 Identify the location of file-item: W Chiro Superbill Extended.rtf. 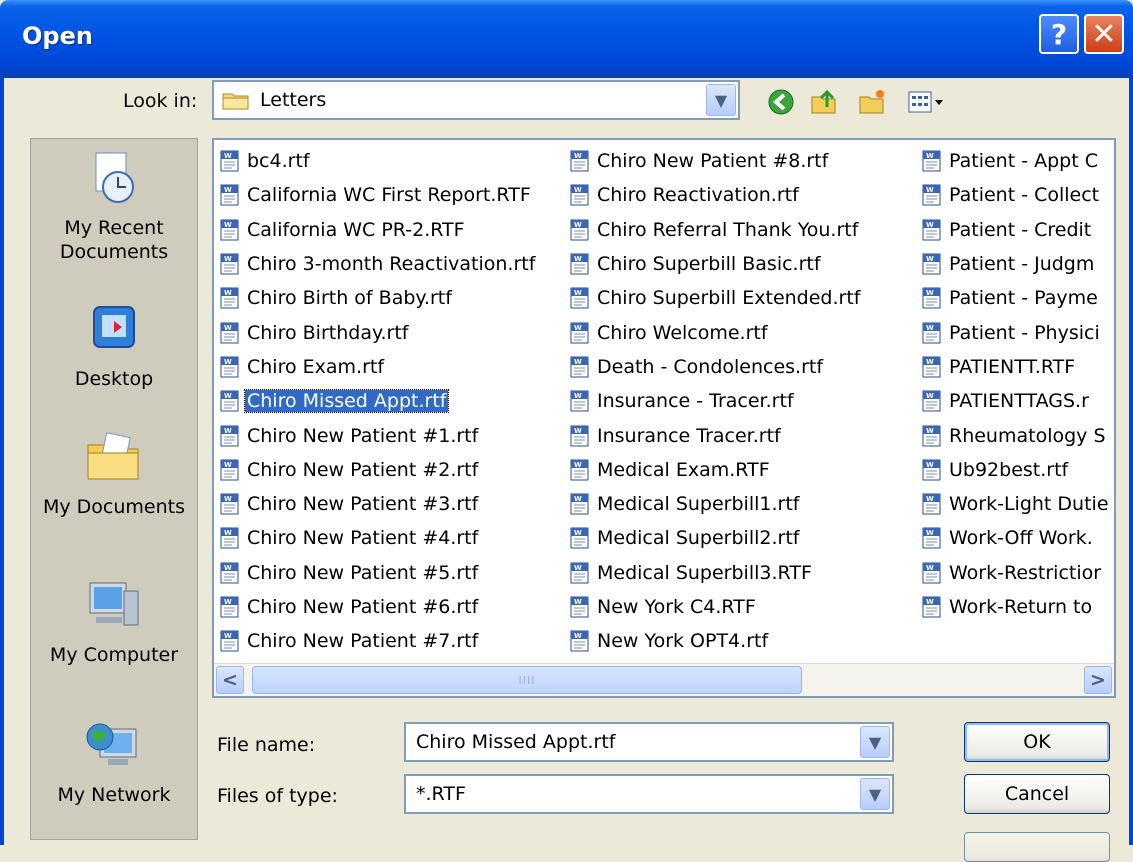
(715, 298).